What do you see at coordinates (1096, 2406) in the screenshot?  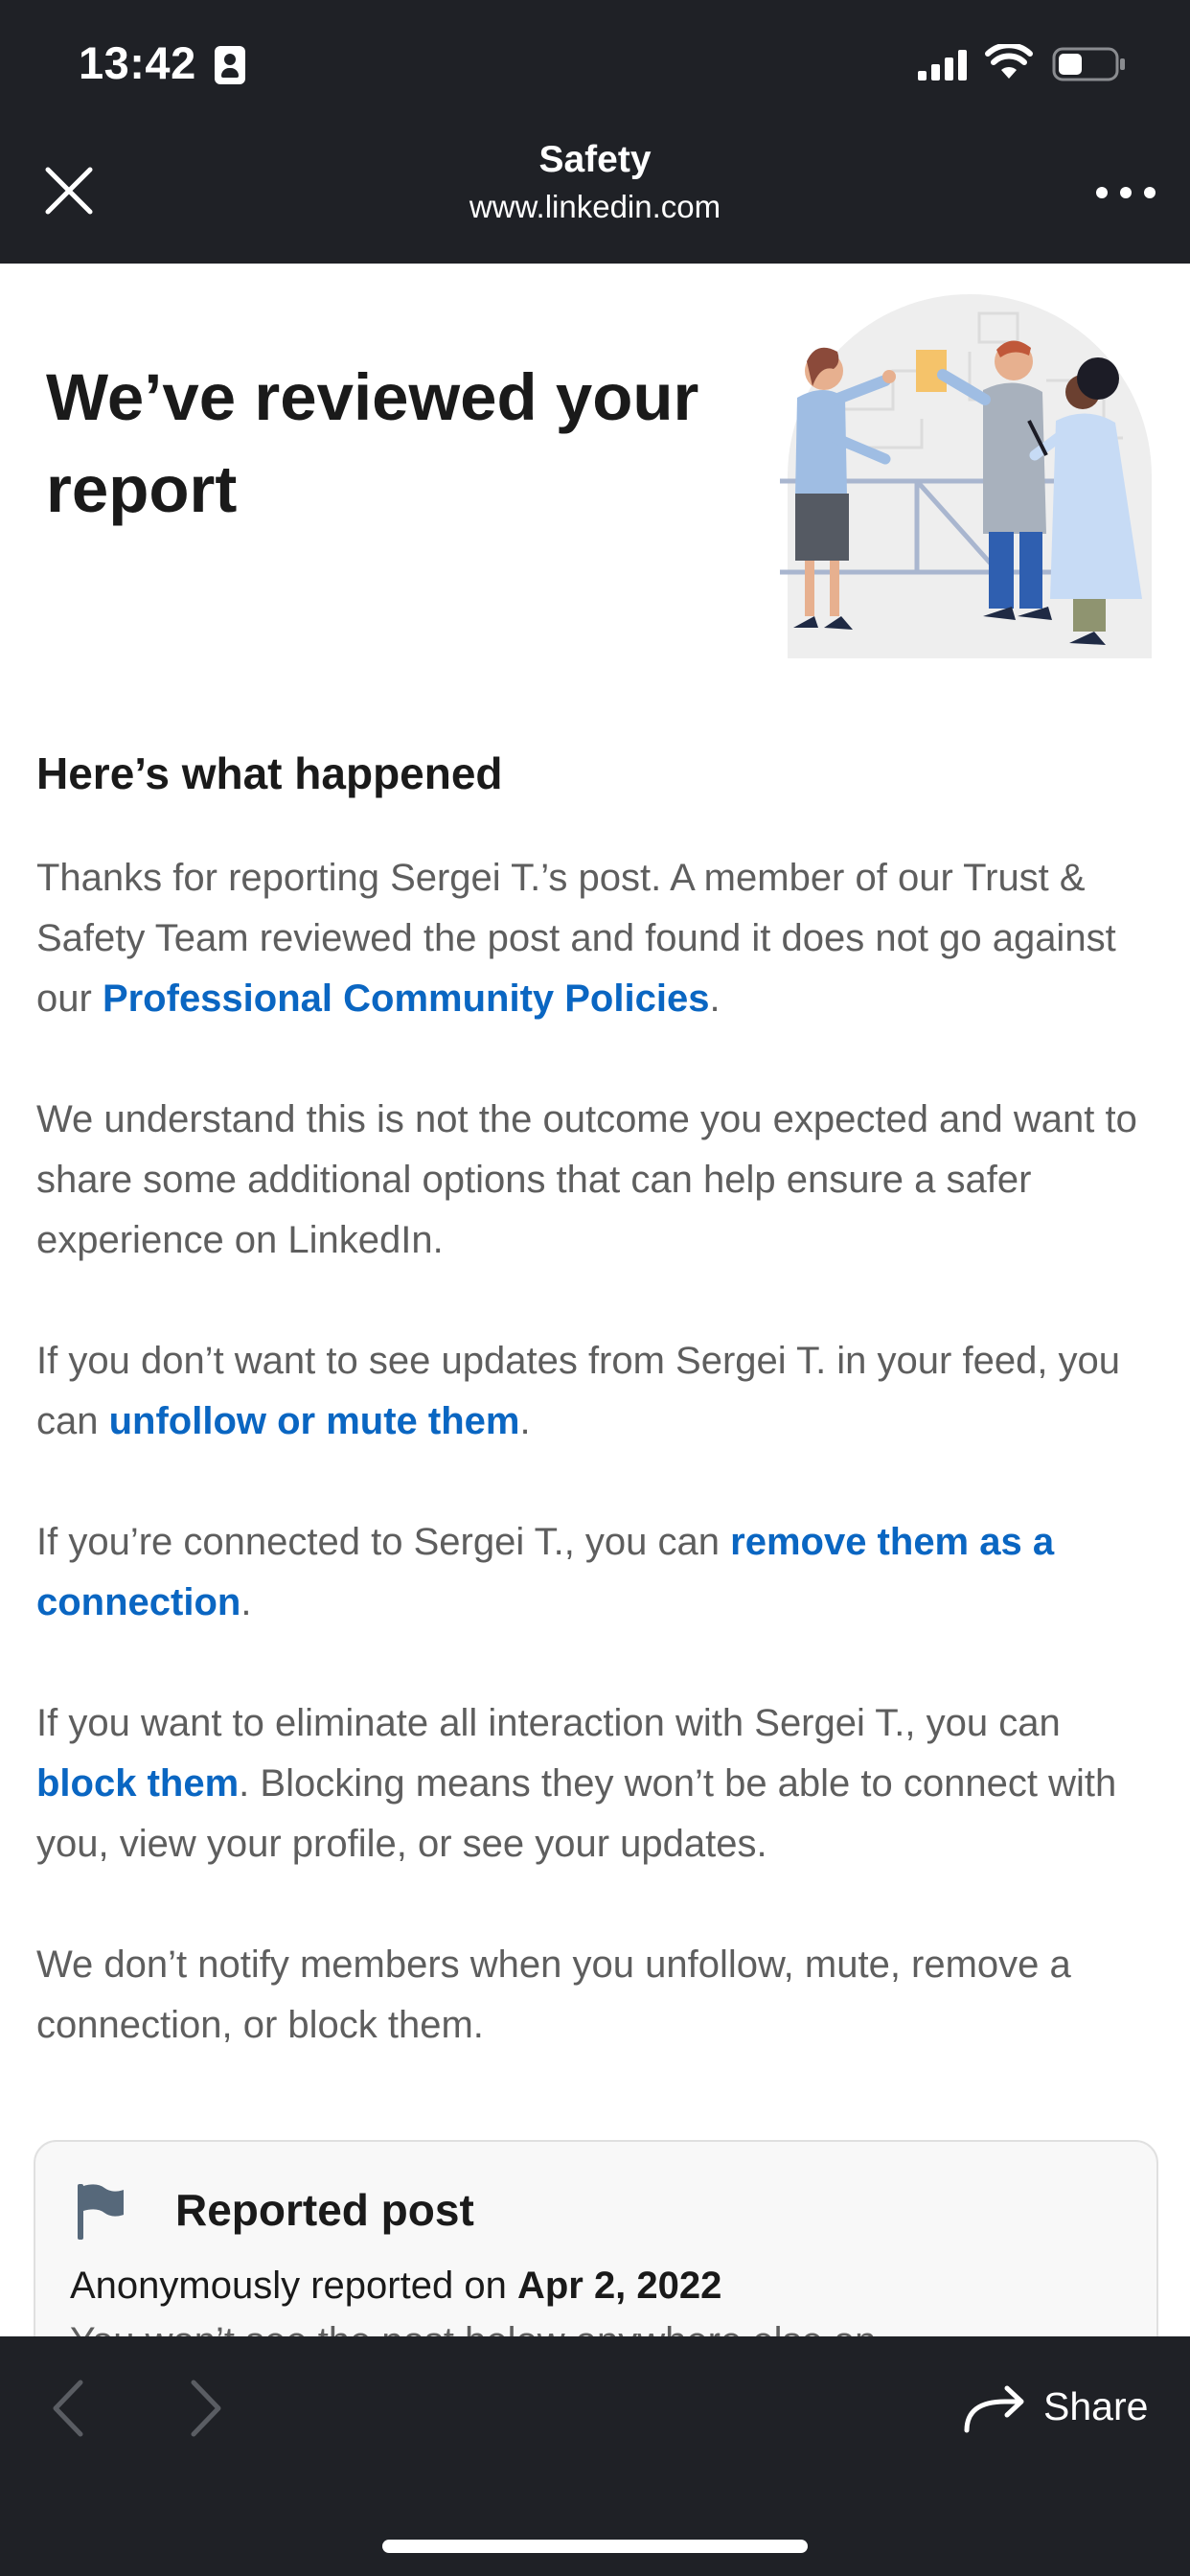 I see `share-label: Share` at bounding box center [1096, 2406].